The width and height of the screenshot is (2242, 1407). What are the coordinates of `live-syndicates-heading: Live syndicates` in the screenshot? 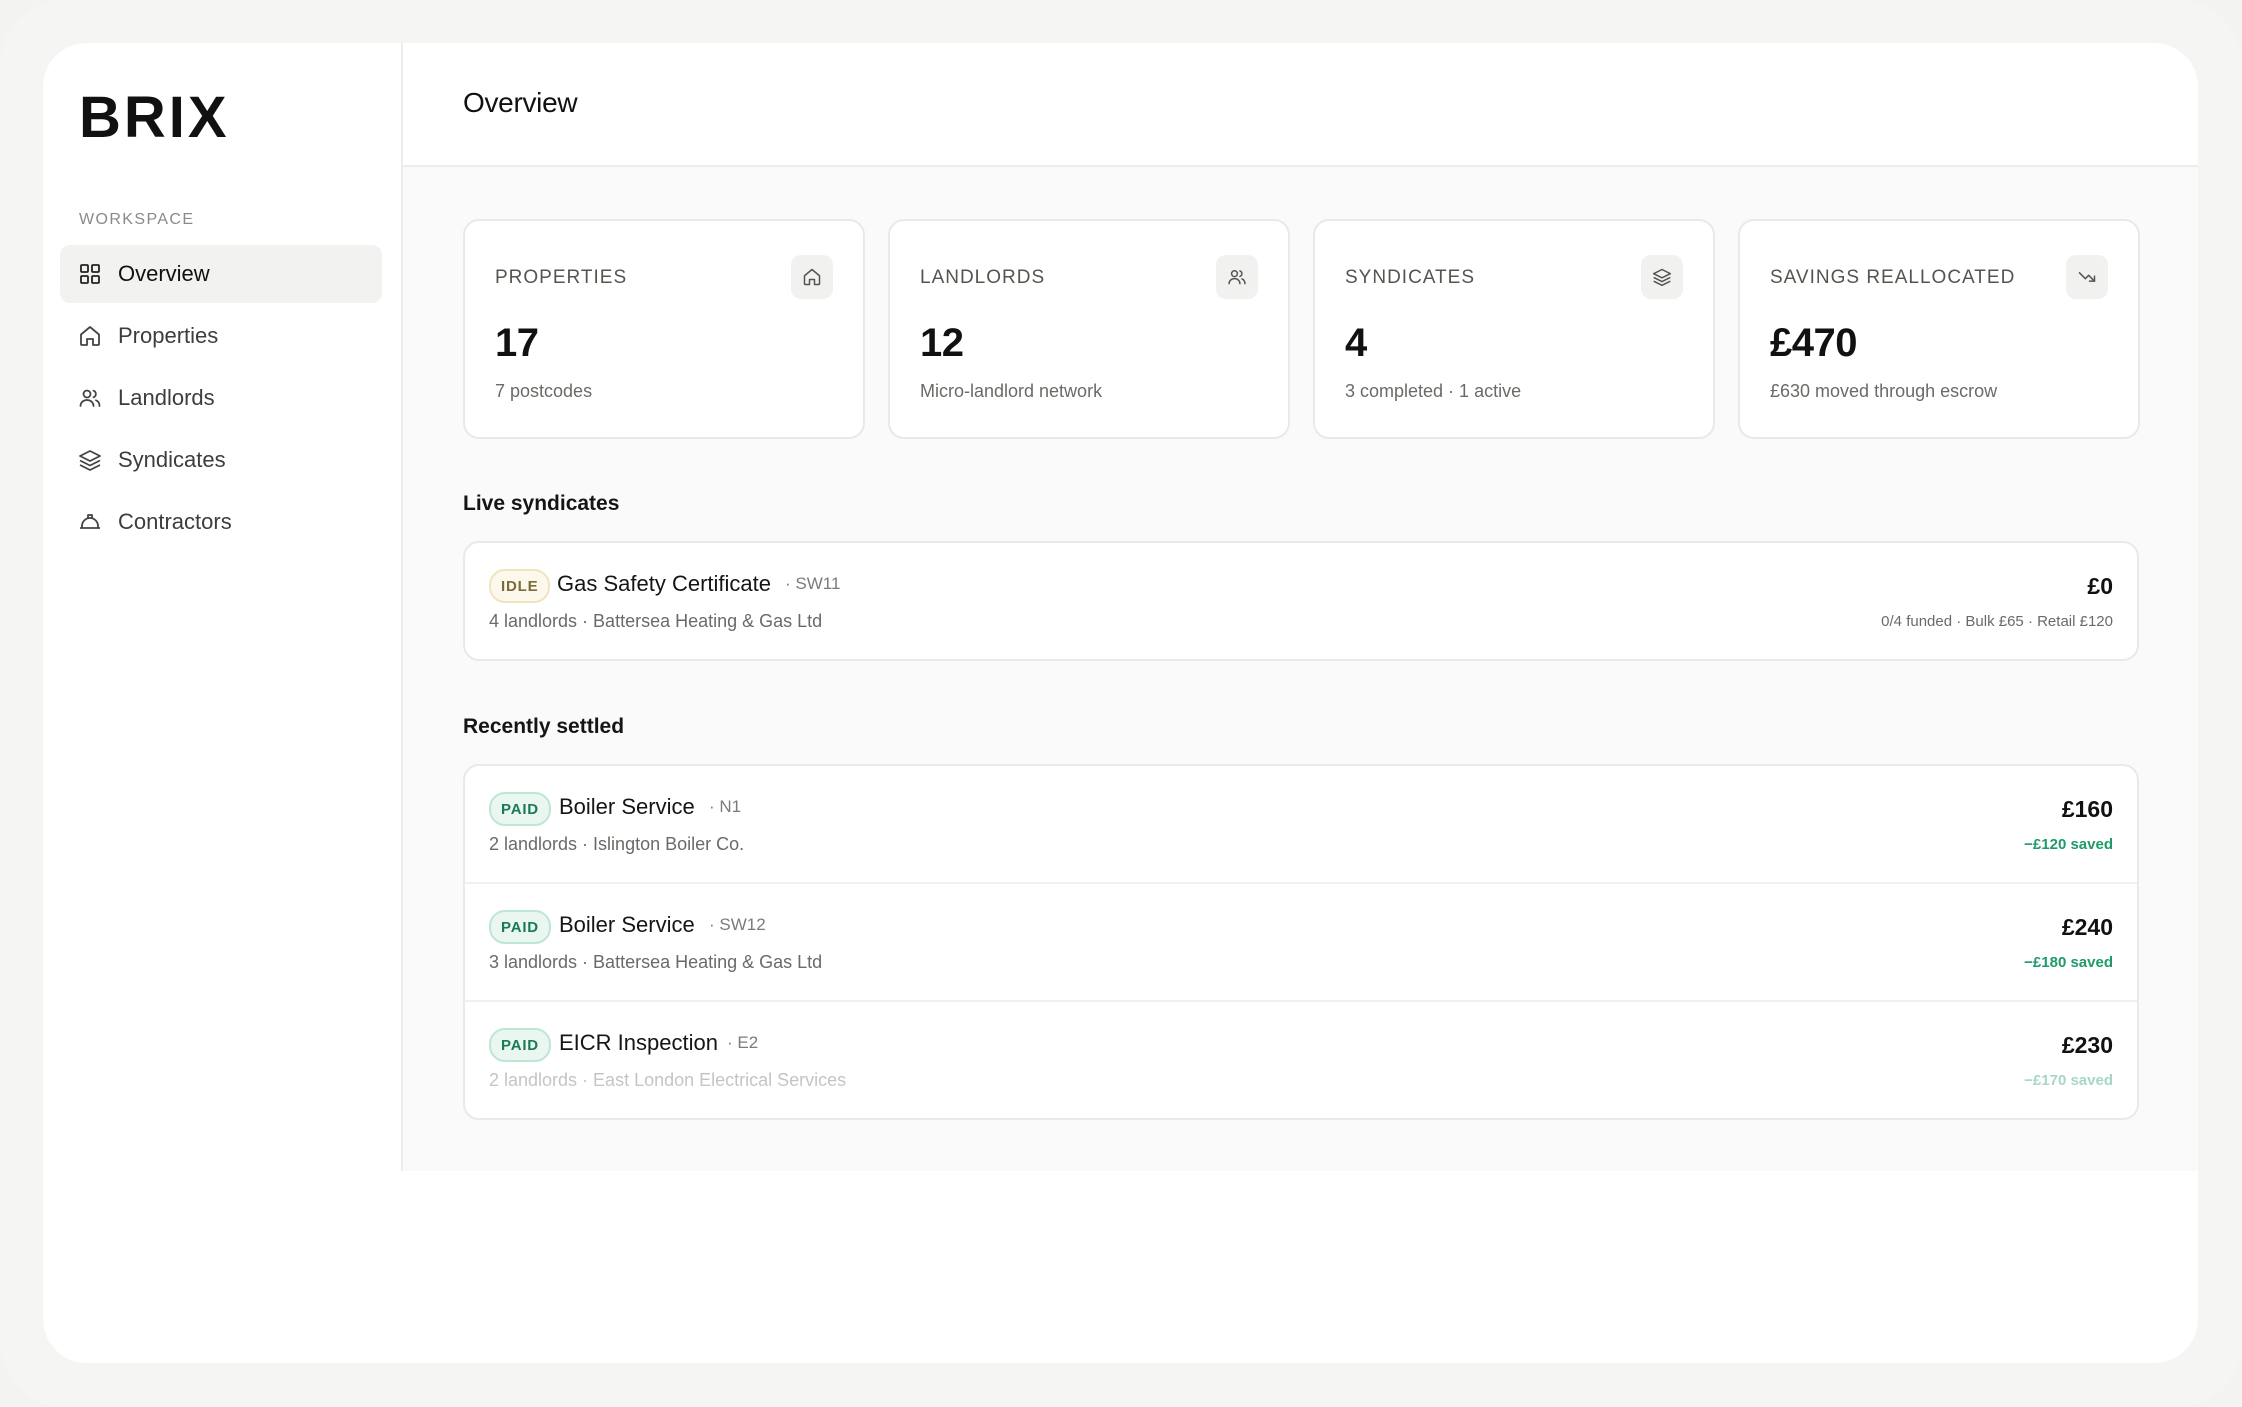 It's located at (541, 503).